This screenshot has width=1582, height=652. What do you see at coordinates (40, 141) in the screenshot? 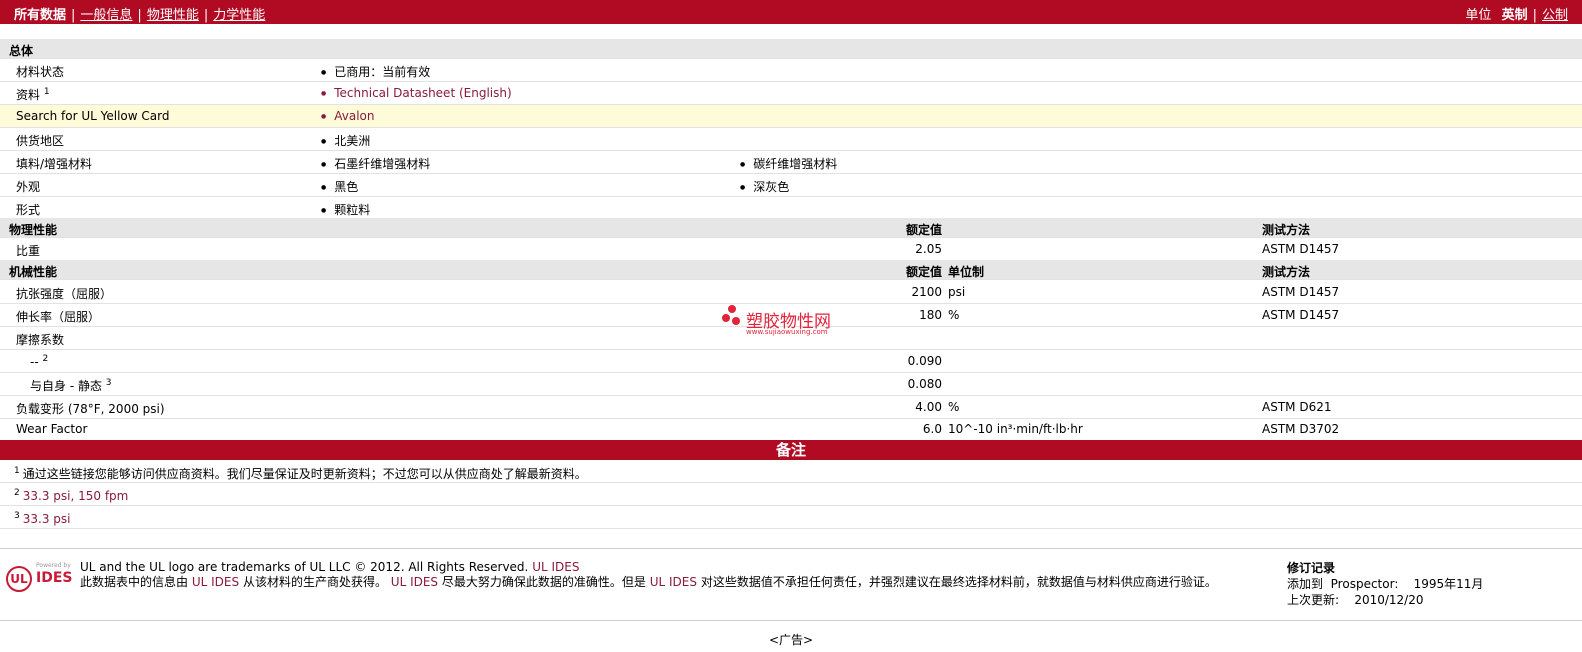
I see `row-label: 供货地区` at bounding box center [40, 141].